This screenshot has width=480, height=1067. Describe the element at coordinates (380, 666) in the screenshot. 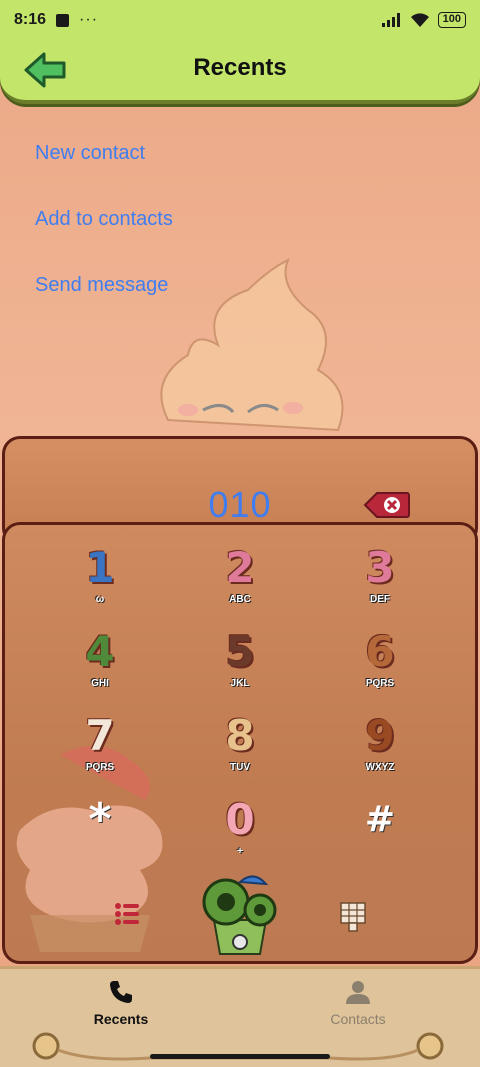

I see `key-6: 6 PQRS` at that location.